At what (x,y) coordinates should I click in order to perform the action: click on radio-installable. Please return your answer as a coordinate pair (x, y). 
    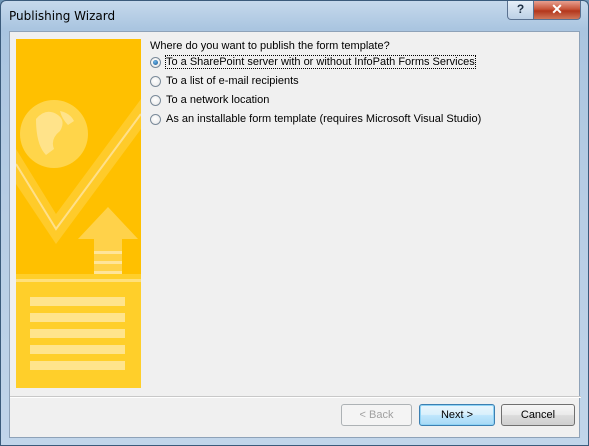
    Looking at the image, I should click on (155, 119).